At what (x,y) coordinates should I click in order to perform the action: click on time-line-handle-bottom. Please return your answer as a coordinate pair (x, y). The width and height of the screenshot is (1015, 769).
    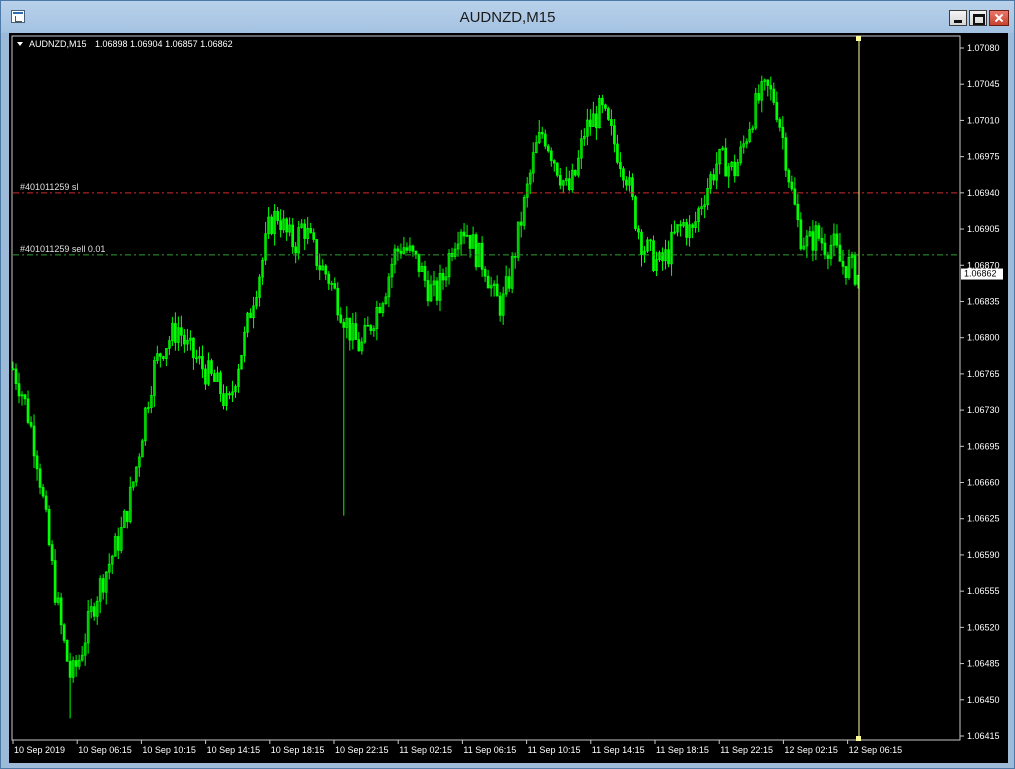
    Looking at the image, I should click on (858, 738).